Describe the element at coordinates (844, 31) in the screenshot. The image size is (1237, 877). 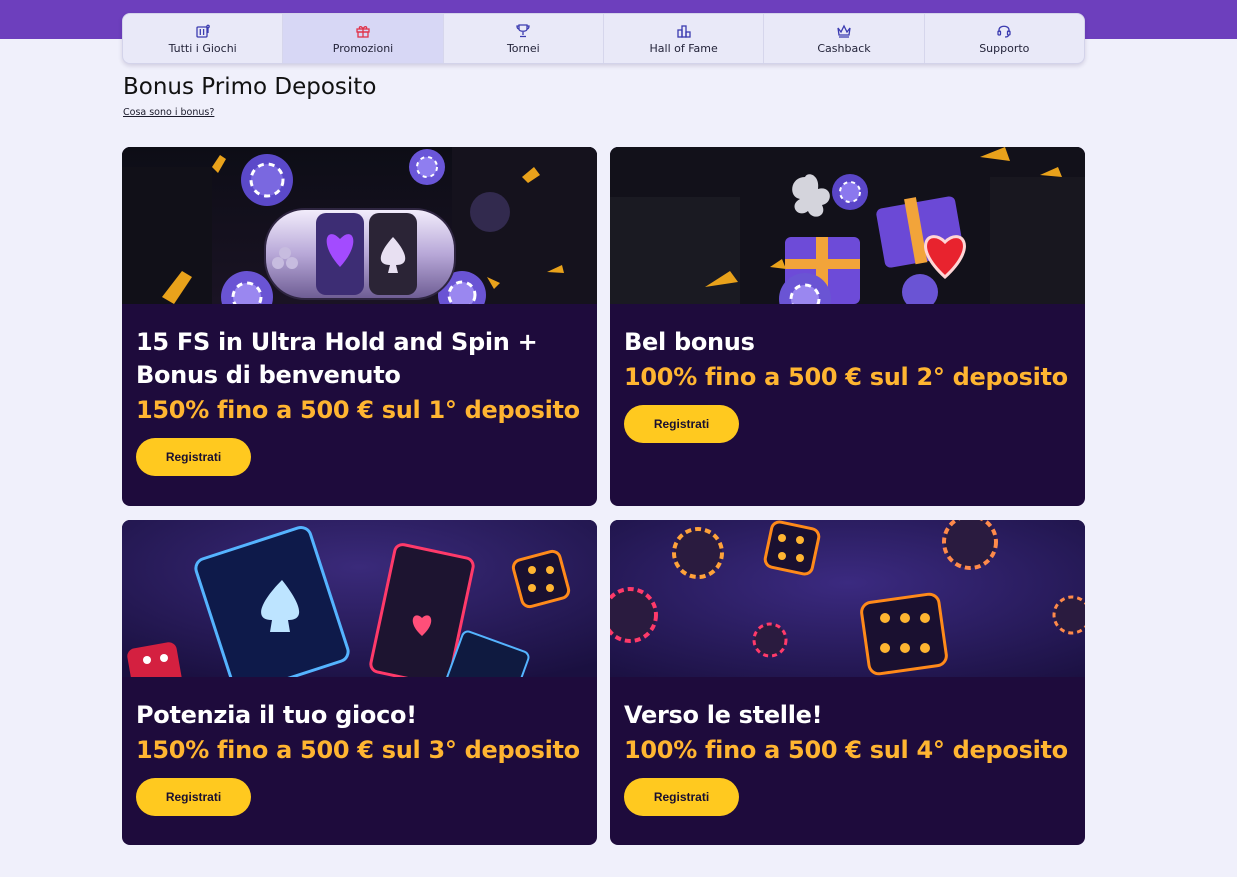
I see `crown-icon` at that location.